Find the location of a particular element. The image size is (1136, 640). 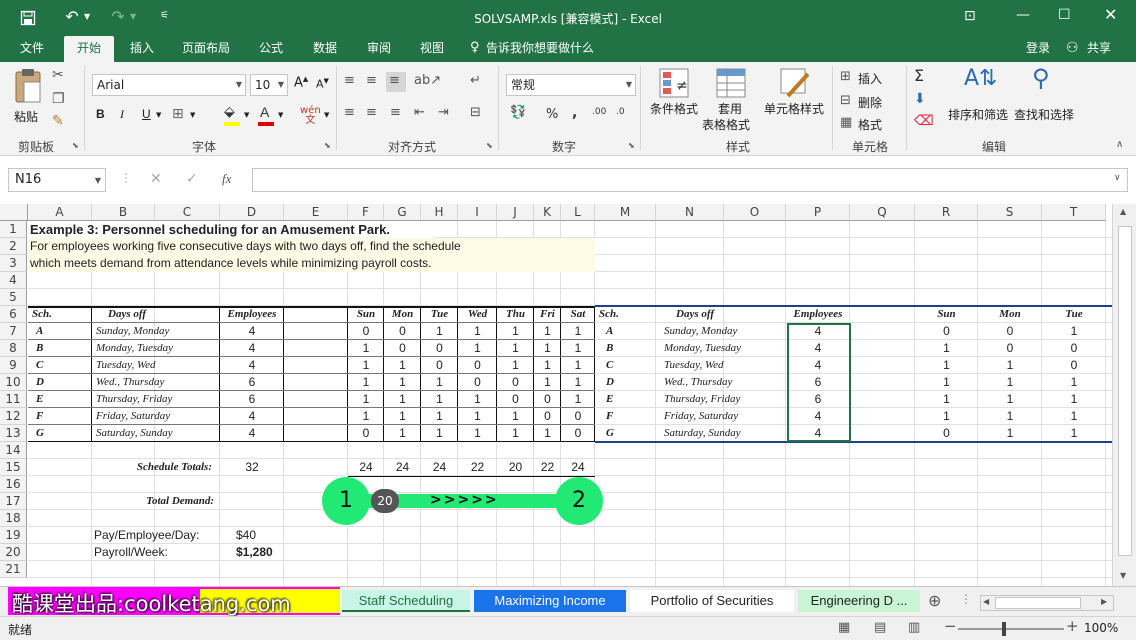

column-header: T is located at coordinates (1074, 212).